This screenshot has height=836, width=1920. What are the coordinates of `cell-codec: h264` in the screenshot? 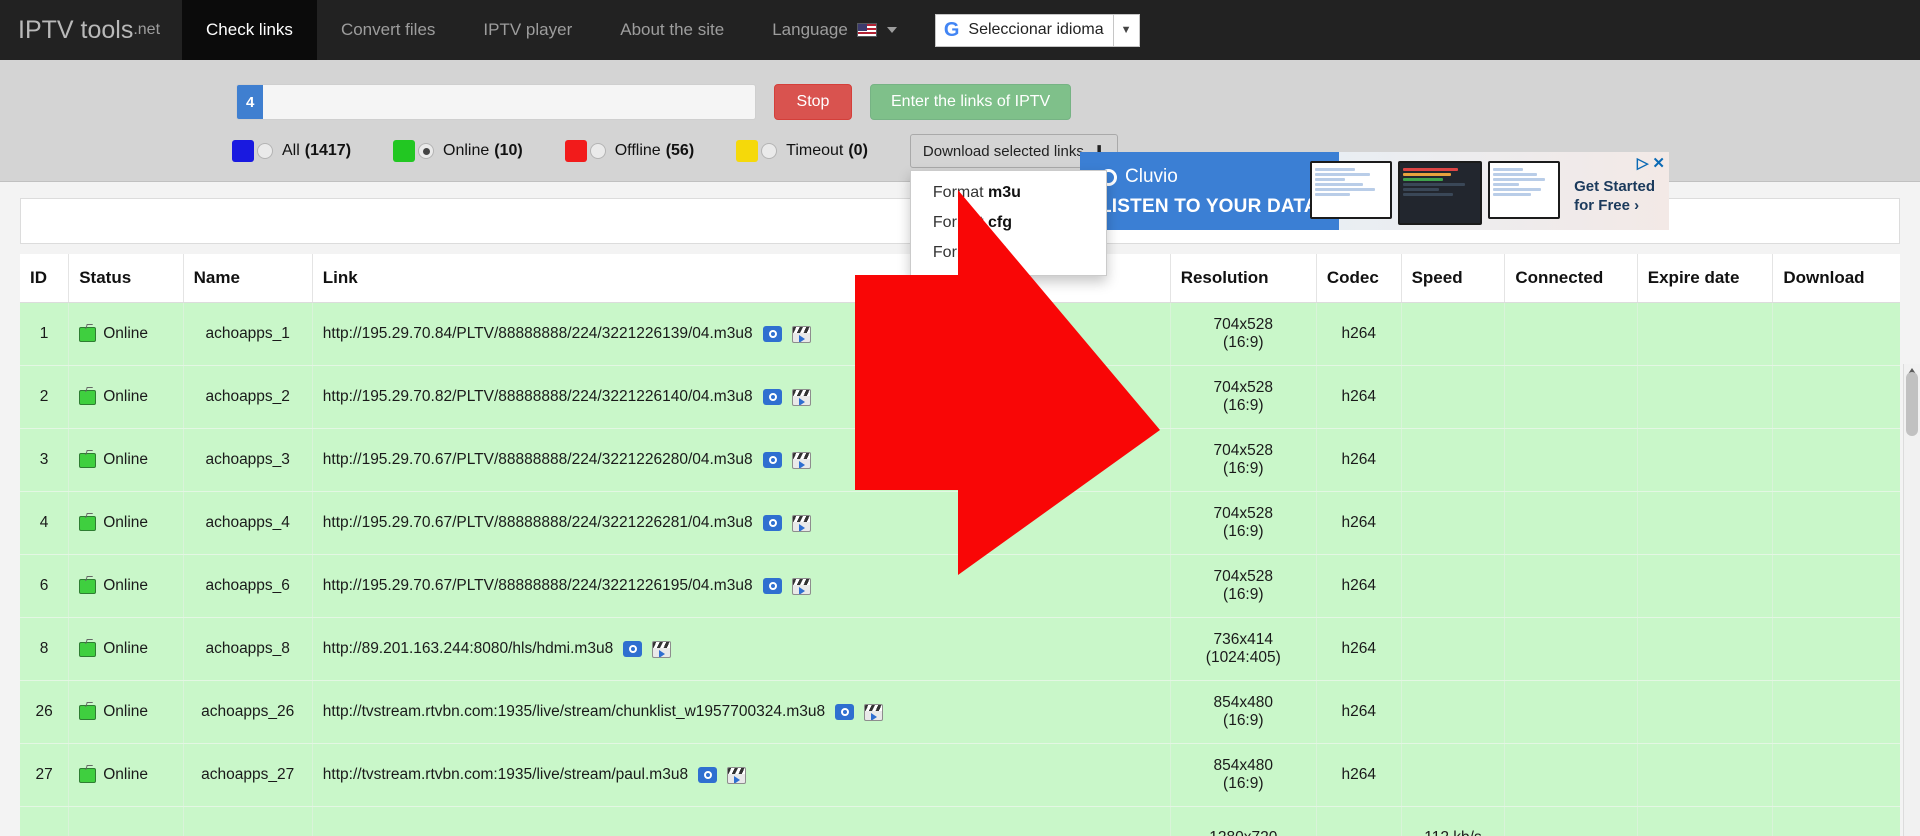 It's located at (1359, 586).